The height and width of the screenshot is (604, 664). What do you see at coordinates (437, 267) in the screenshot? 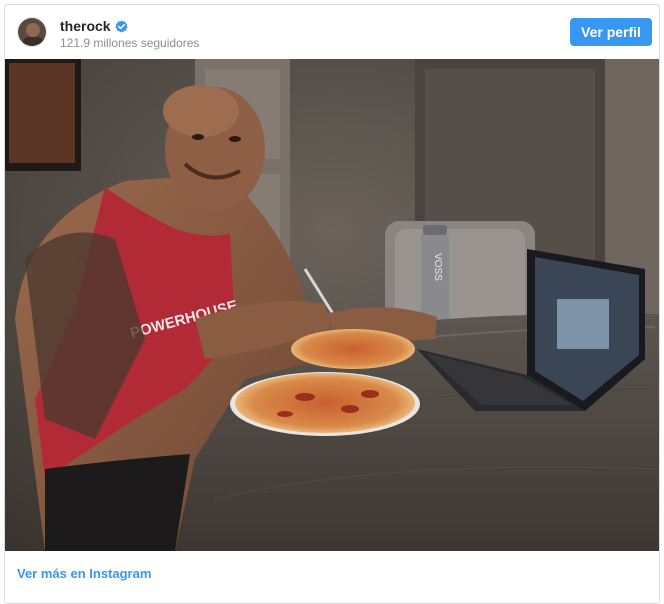
I see `bottle-label: VOSS` at bounding box center [437, 267].